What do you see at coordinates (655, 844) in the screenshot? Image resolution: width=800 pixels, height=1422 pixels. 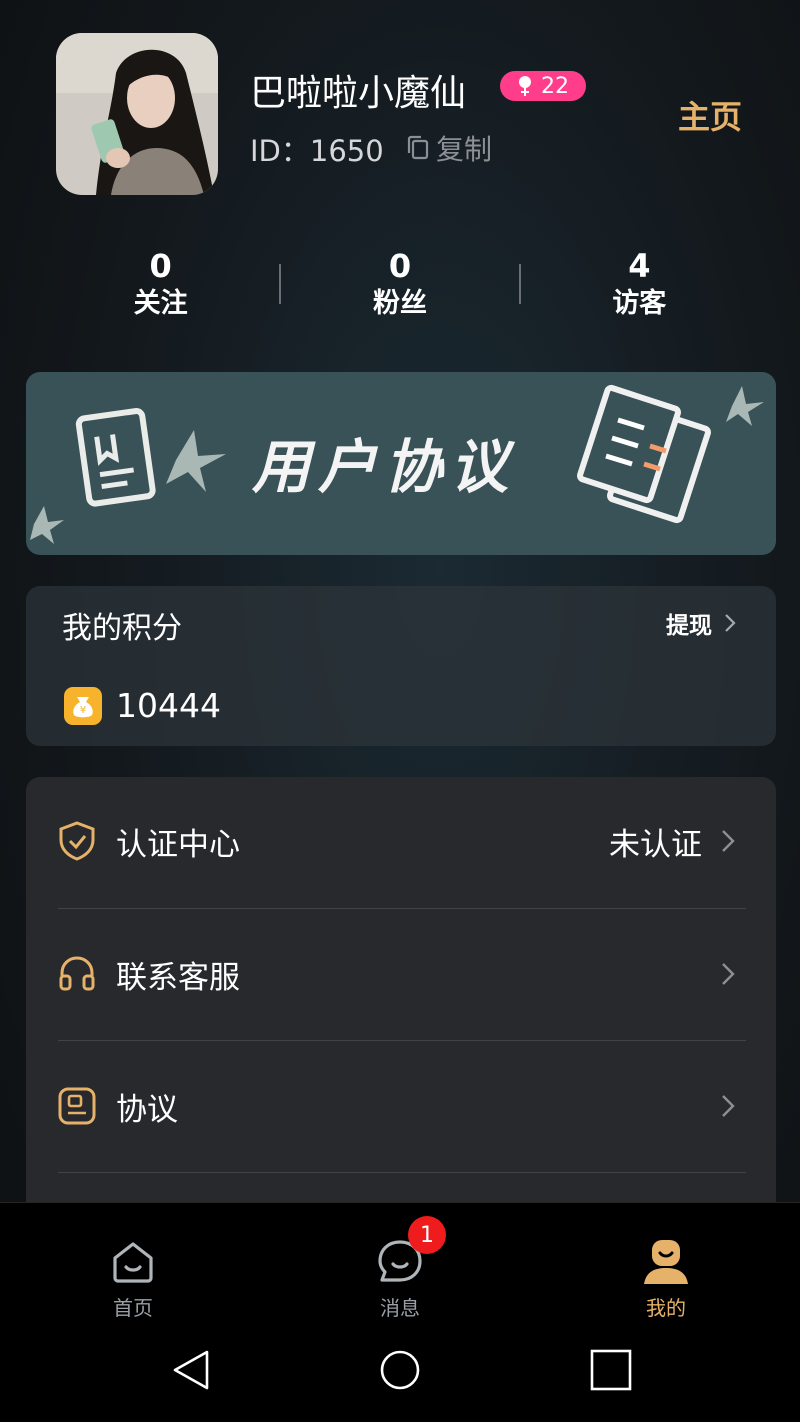 I see `verification-status: 未认证` at bounding box center [655, 844].